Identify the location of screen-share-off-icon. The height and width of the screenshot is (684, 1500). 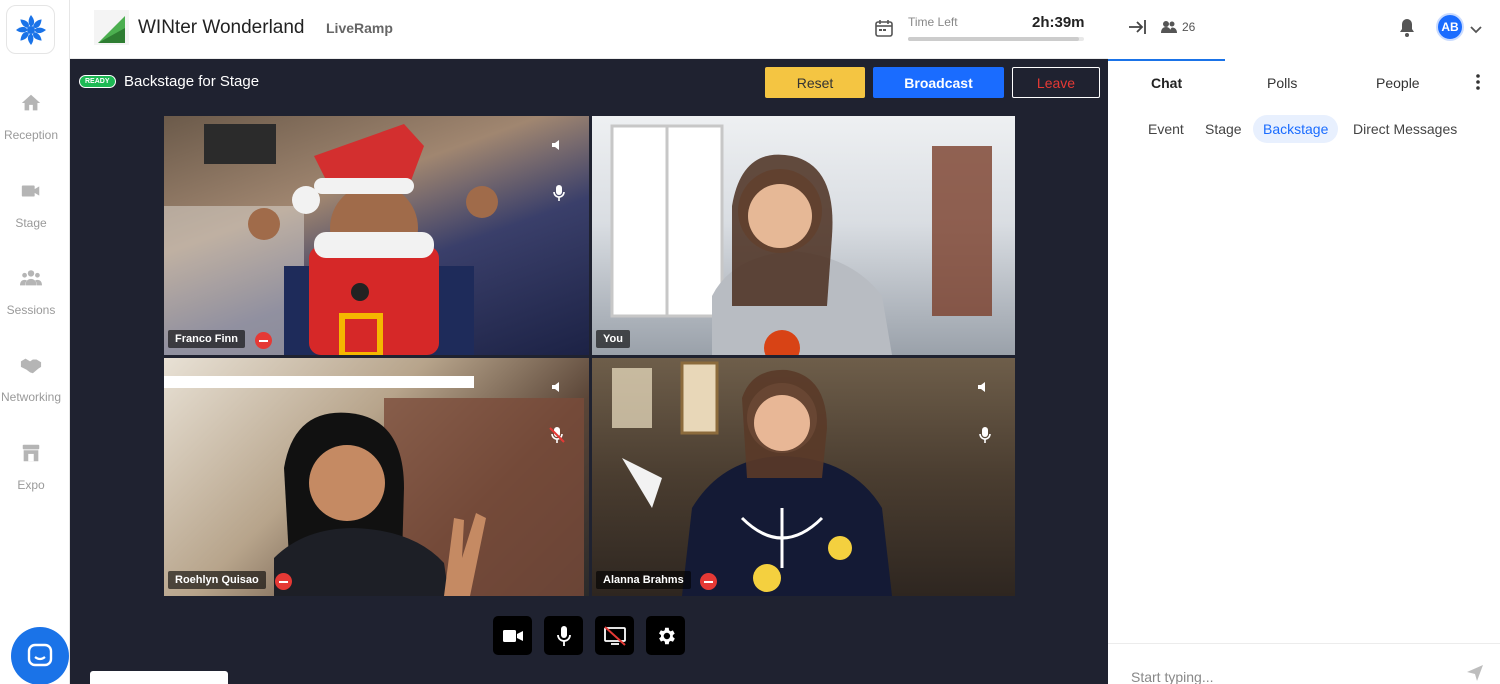
(614, 635).